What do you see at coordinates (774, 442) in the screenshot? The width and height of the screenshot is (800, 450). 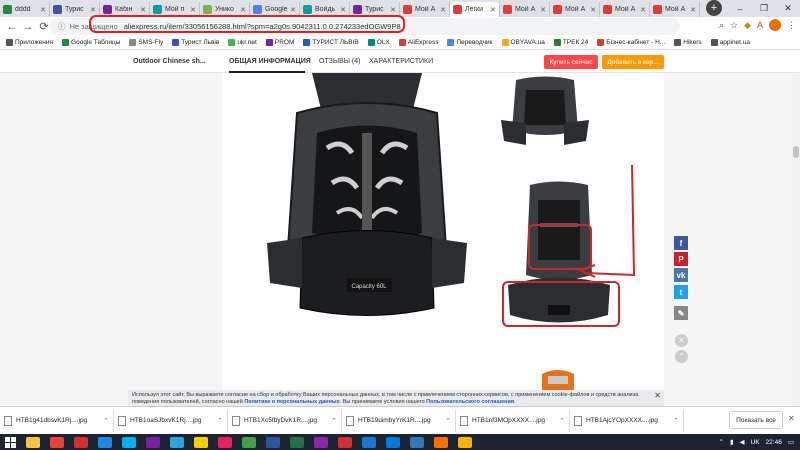 I see `clock: 22:46` at bounding box center [774, 442].